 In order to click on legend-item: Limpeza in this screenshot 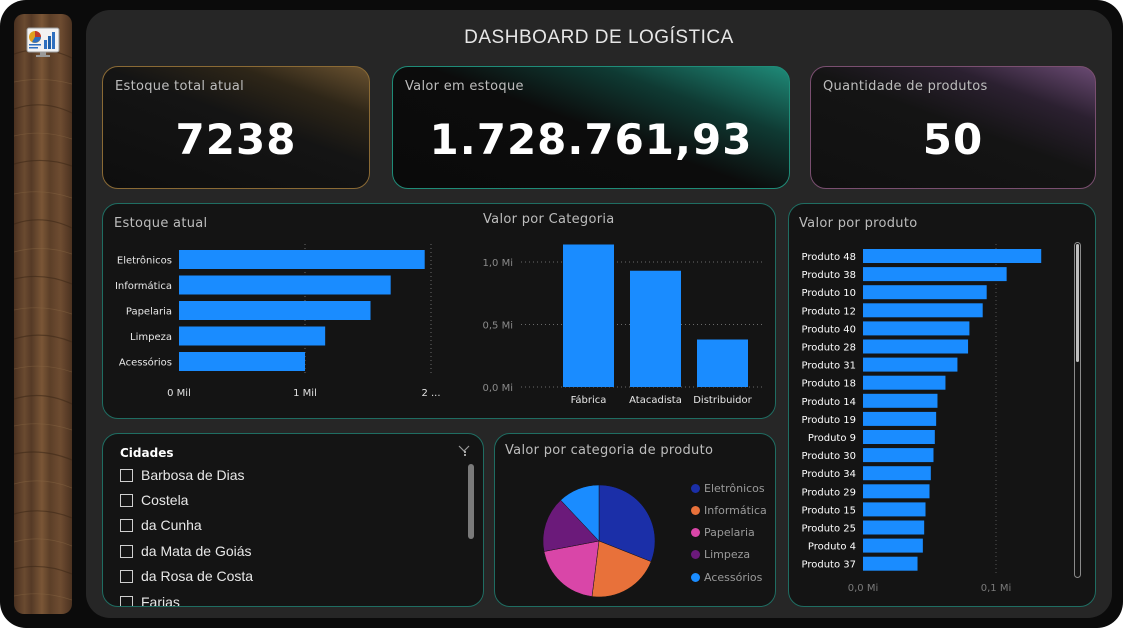, I will do `click(720, 554)`.